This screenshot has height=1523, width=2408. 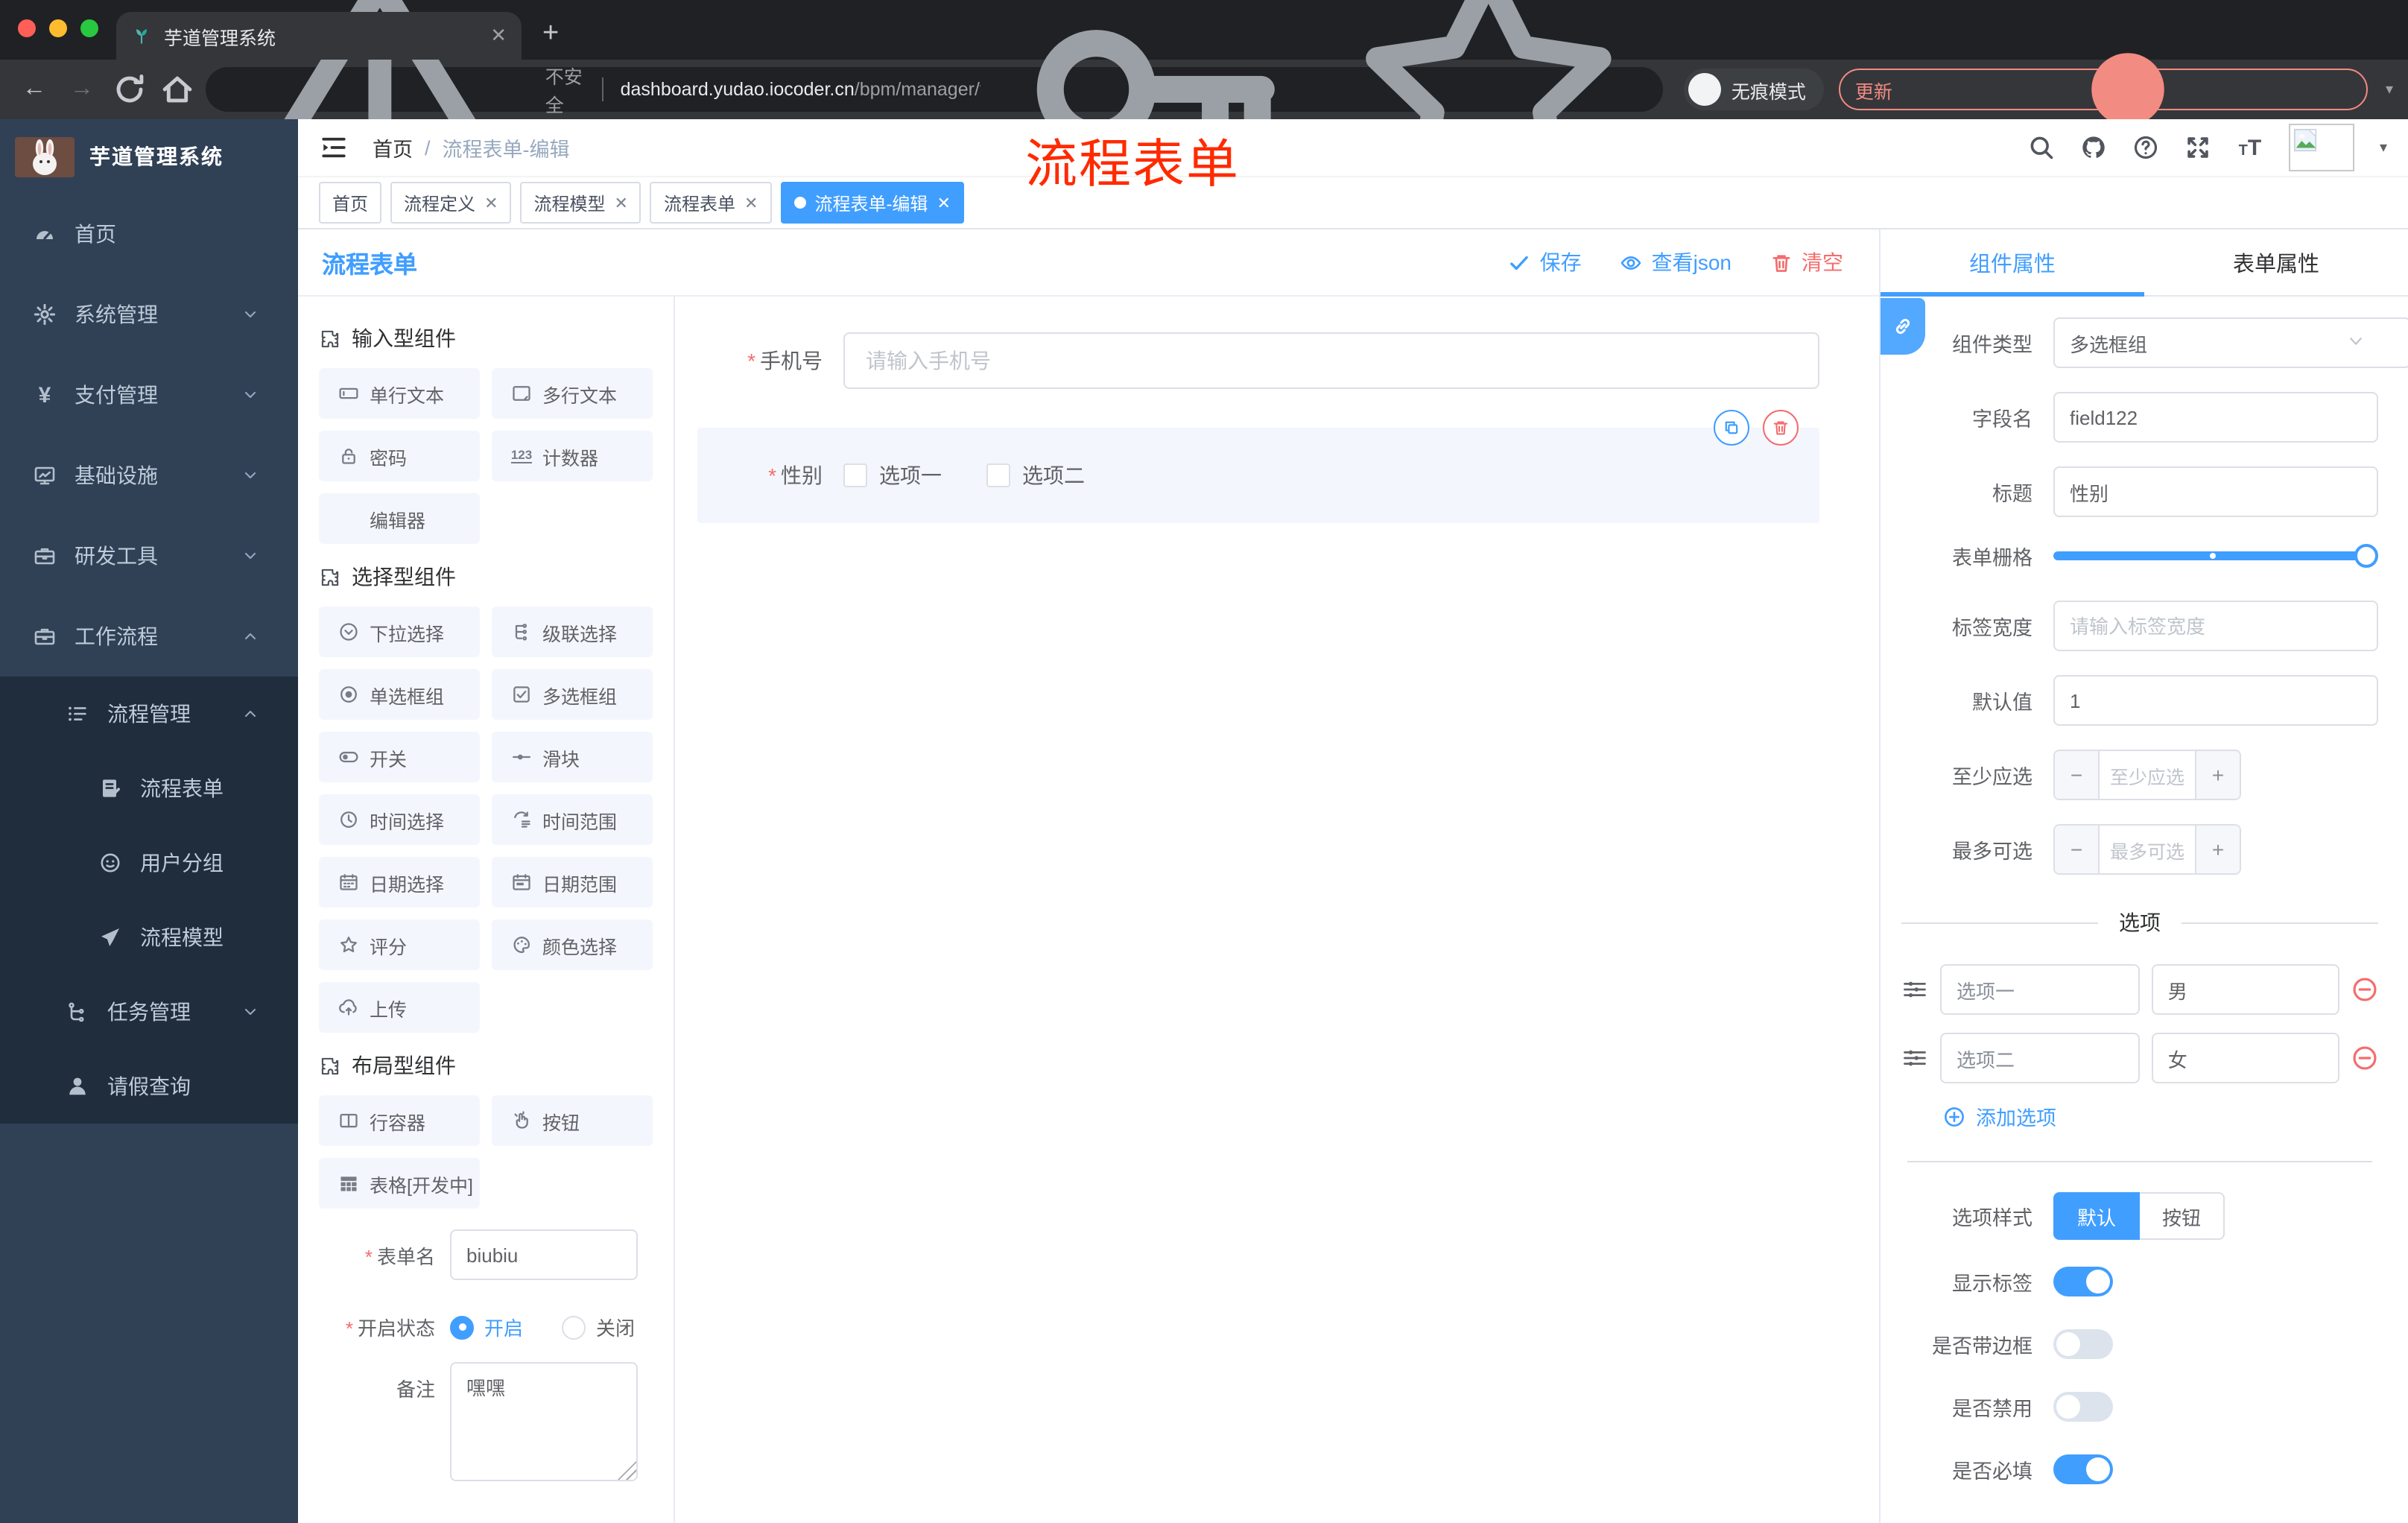 I want to click on palette-item-日期选择: 日期选择, so click(x=399, y=883).